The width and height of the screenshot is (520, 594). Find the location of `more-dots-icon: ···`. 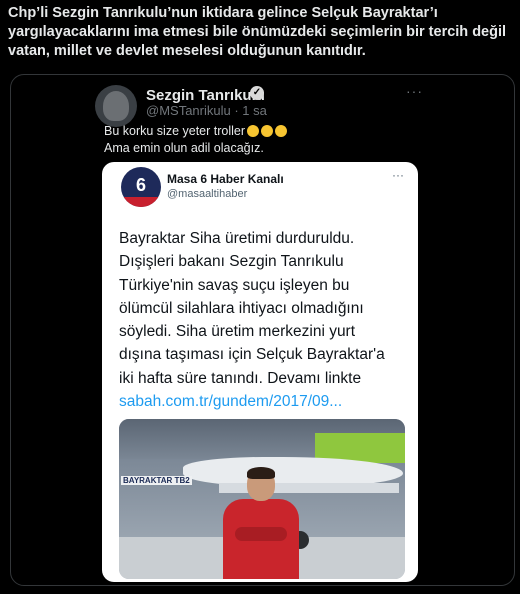

more-dots-icon: ··· is located at coordinates (414, 91).